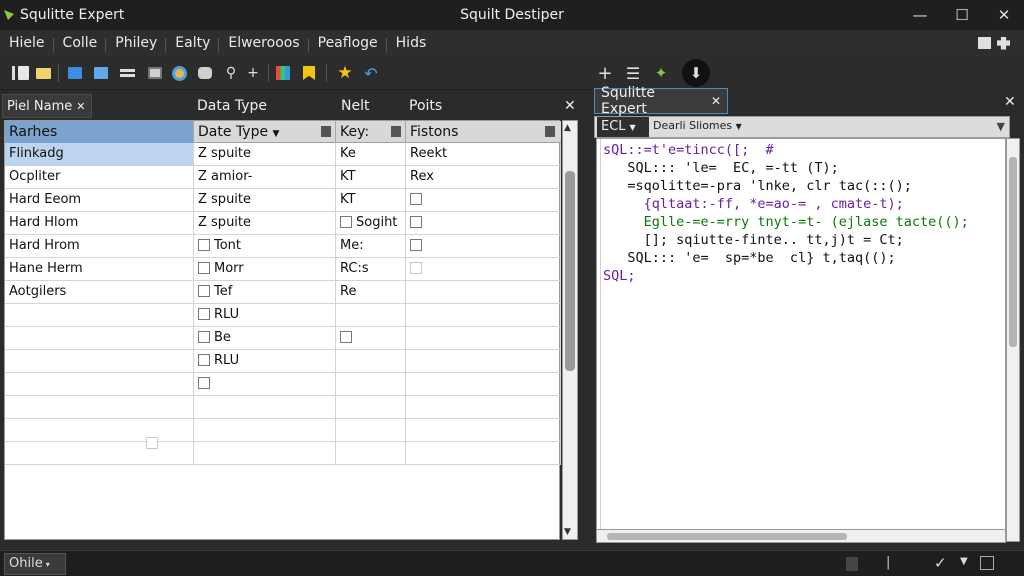 The height and width of the screenshot is (576, 1024). What do you see at coordinates (265, 246) in the screenshot?
I see `grid-cell-type: Tont` at bounding box center [265, 246].